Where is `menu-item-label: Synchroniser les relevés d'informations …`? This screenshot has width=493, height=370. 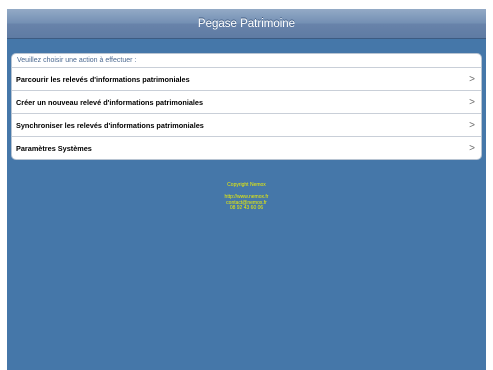 menu-item-label: Synchroniser les relevés d'informations … is located at coordinates (110, 125).